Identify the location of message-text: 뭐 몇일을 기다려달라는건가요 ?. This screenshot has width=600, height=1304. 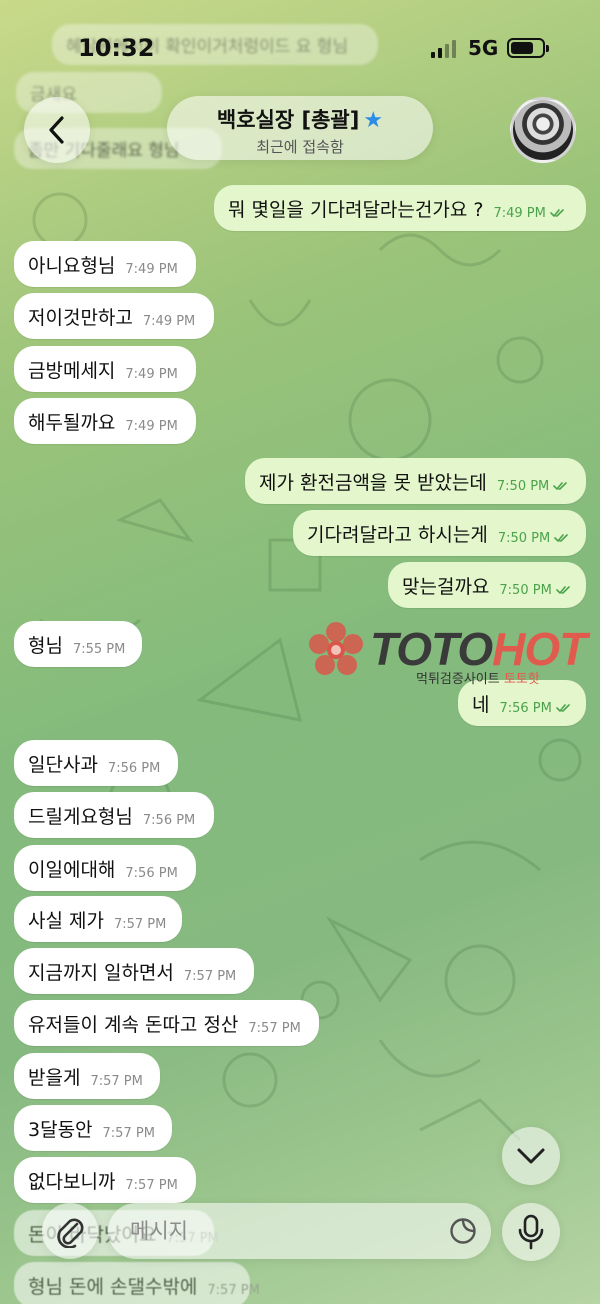
(356, 209).